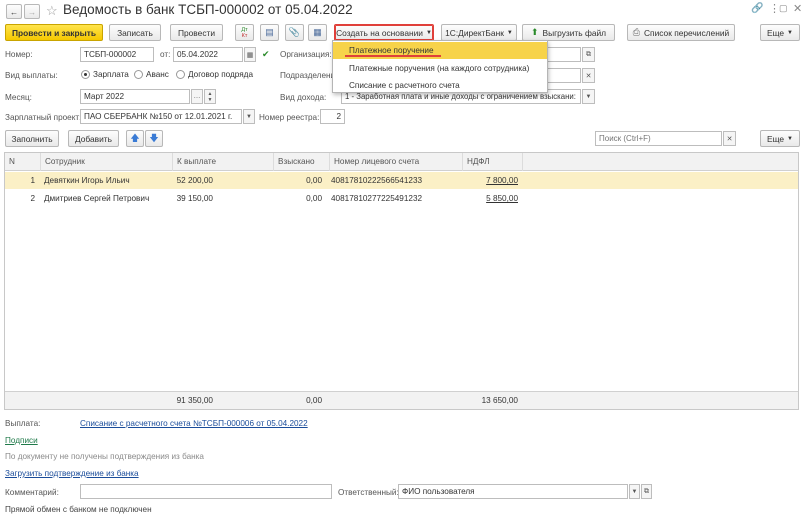  I want to click on column-header-n: N, so click(23, 162).